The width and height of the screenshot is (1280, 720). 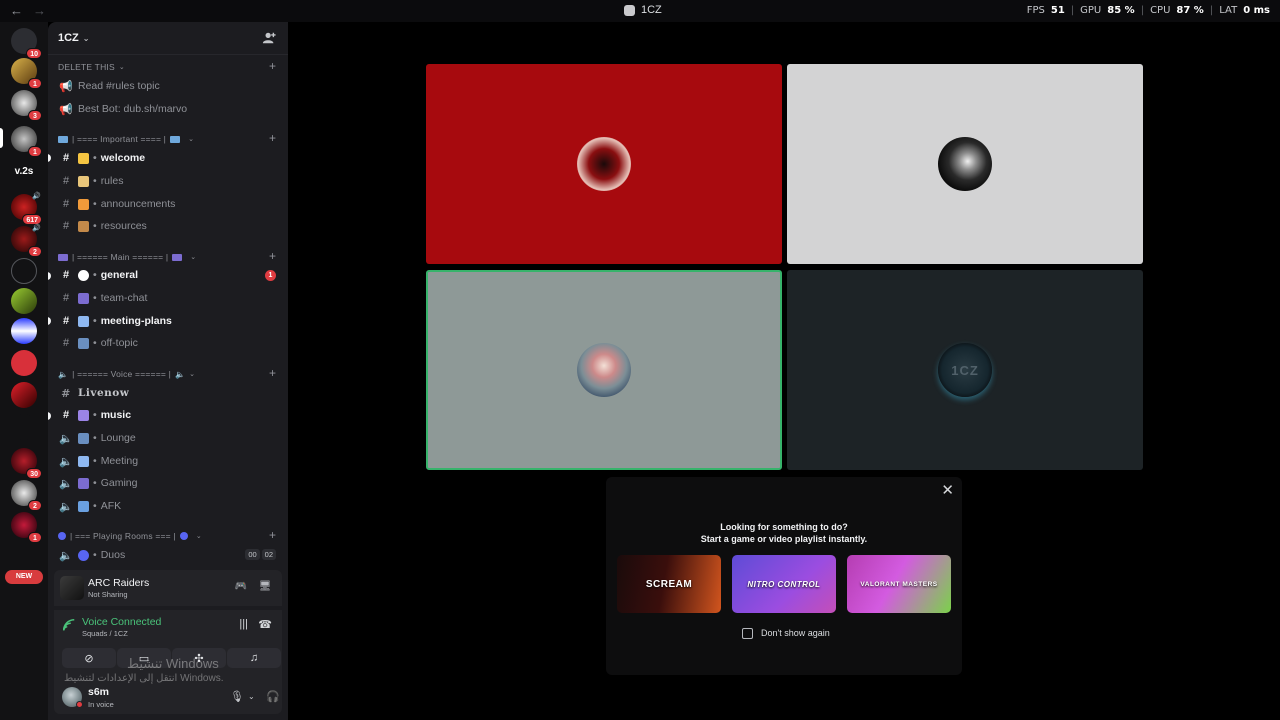 What do you see at coordinates (69, 625) in the screenshot?
I see `connection-signal-icon` at bounding box center [69, 625].